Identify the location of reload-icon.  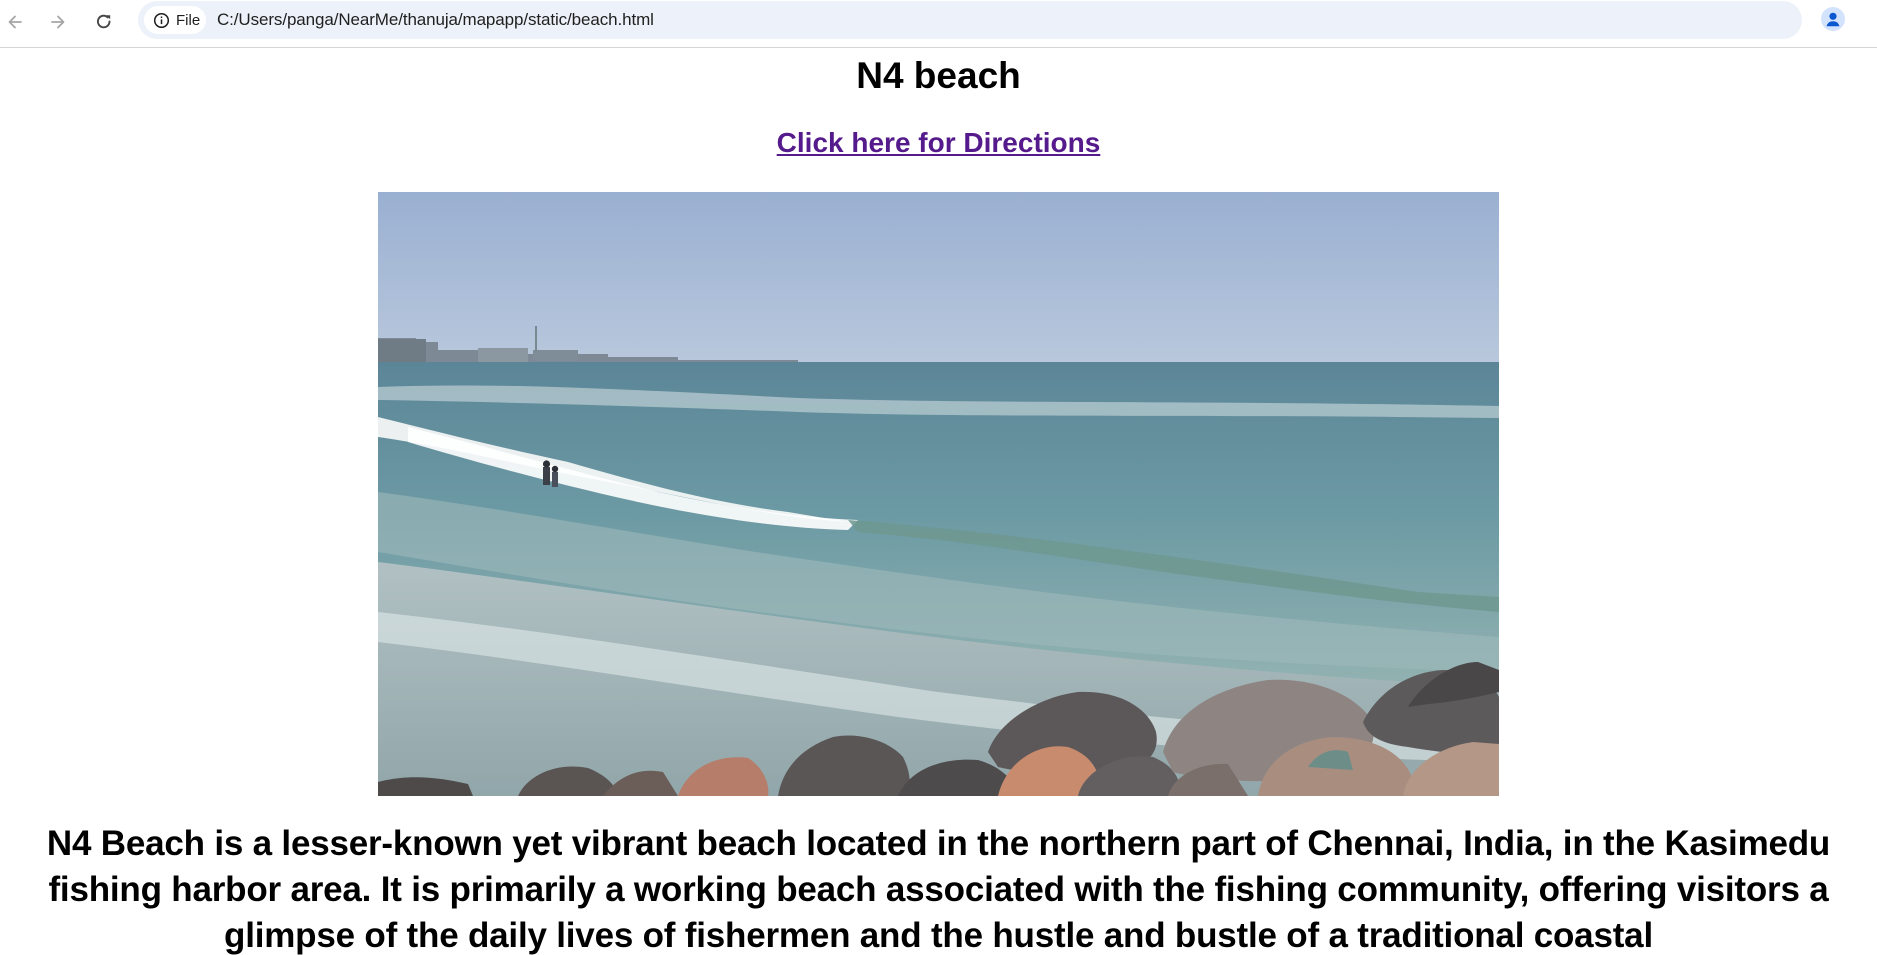
(103, 21).